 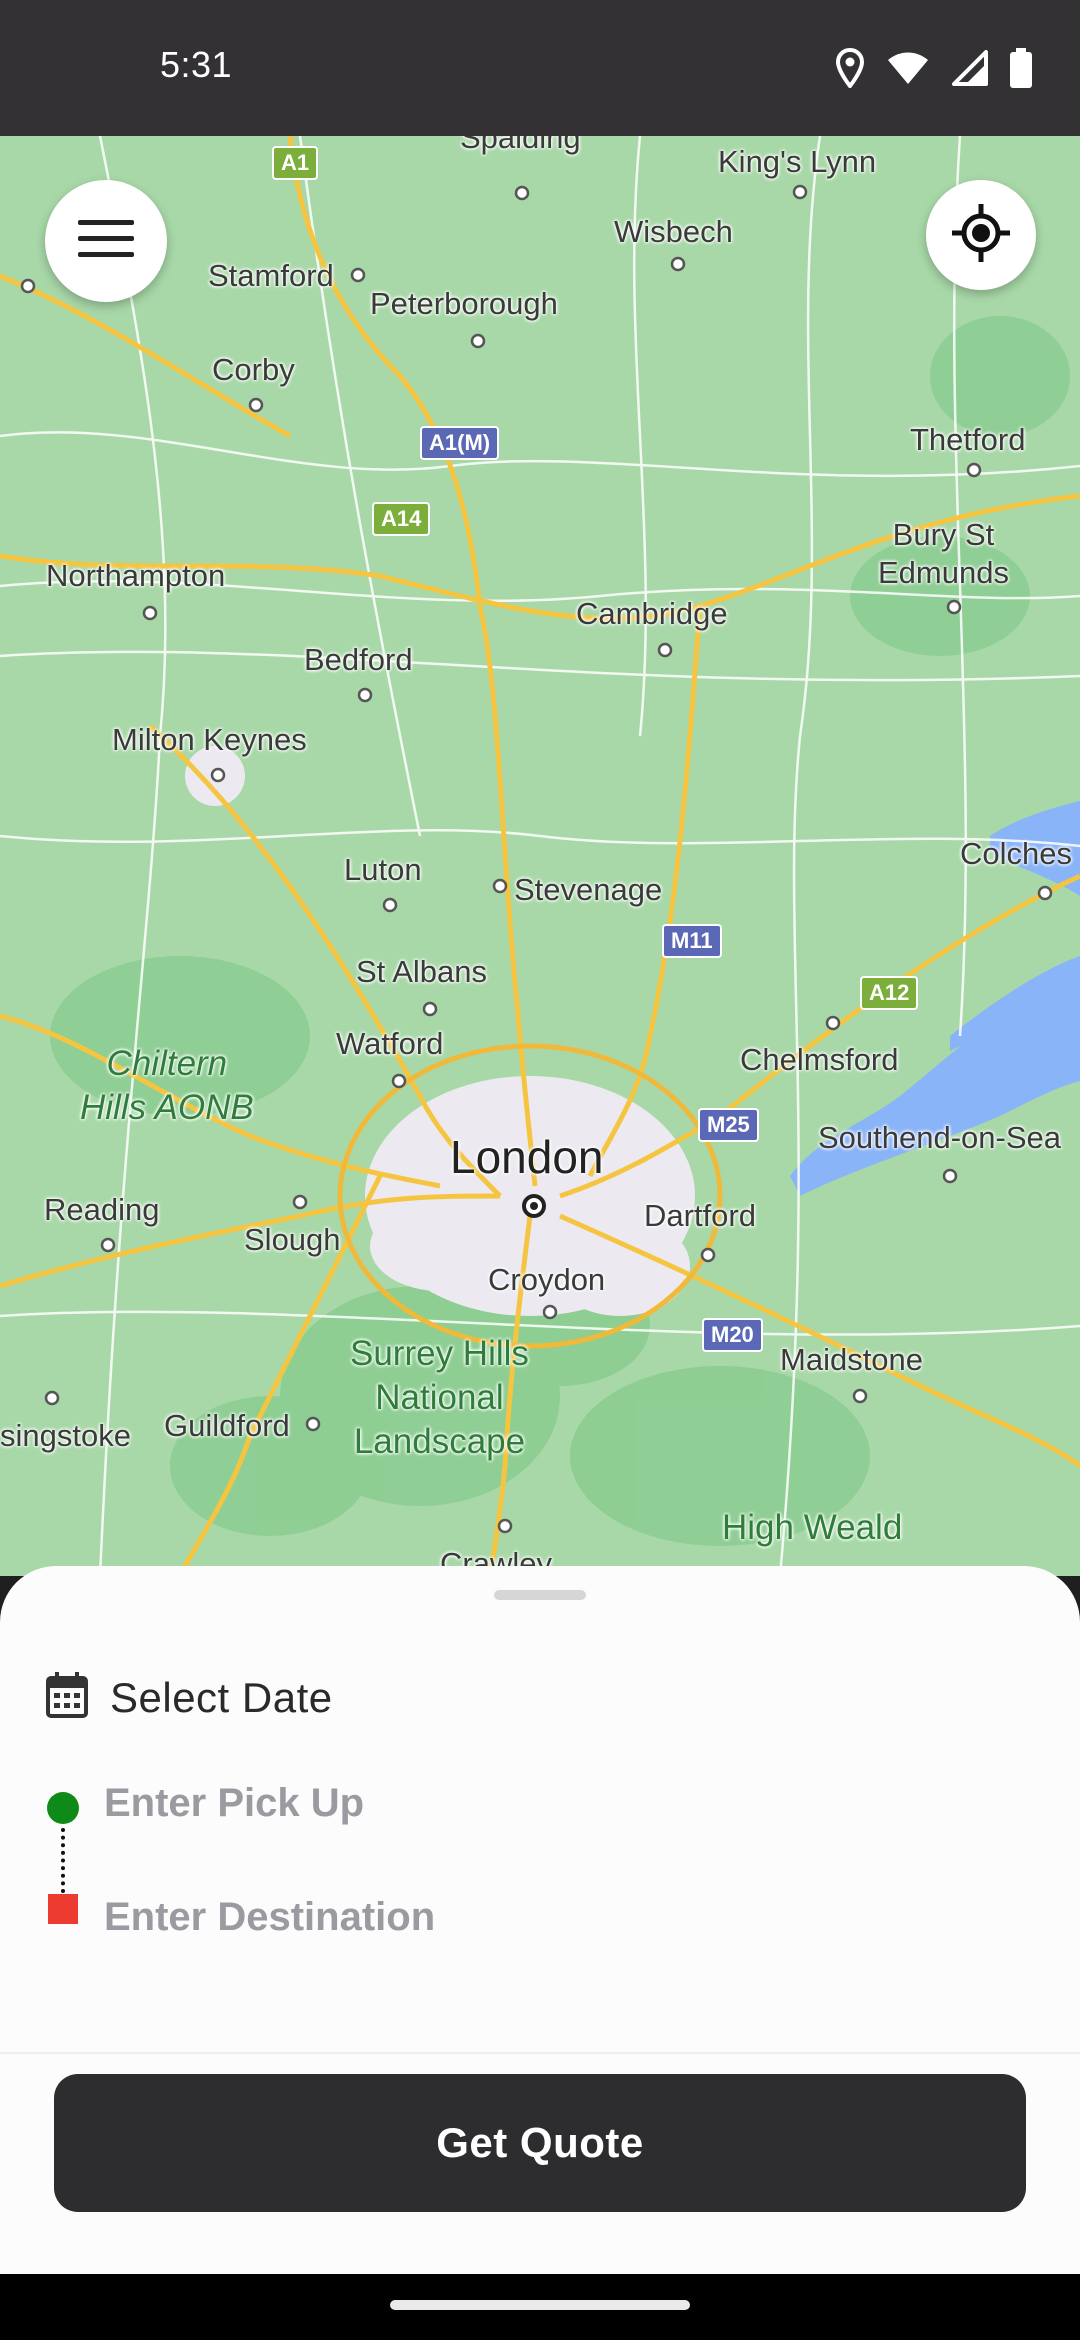 I want to click on map-label-stevenage: Stevenage, so click(x=588, y=889).